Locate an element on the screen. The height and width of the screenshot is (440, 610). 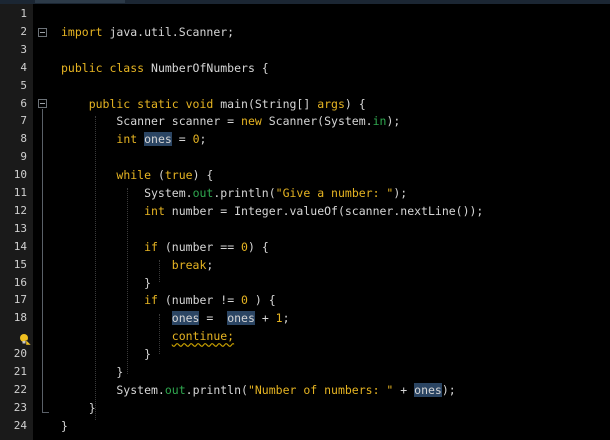
line-number: 14 is located at coordinates (20, 246).